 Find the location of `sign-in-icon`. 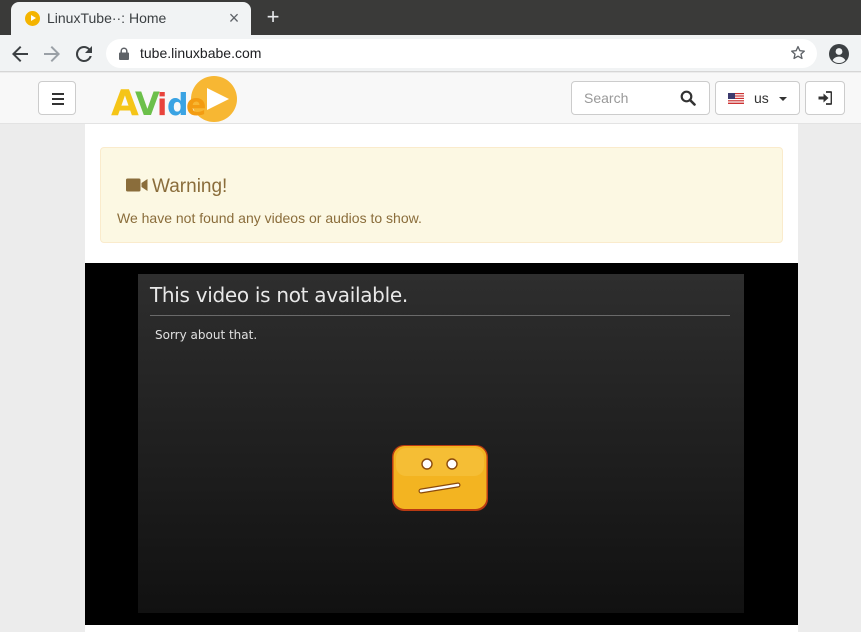

sign-in-icon is located at coordinates (825, 98).